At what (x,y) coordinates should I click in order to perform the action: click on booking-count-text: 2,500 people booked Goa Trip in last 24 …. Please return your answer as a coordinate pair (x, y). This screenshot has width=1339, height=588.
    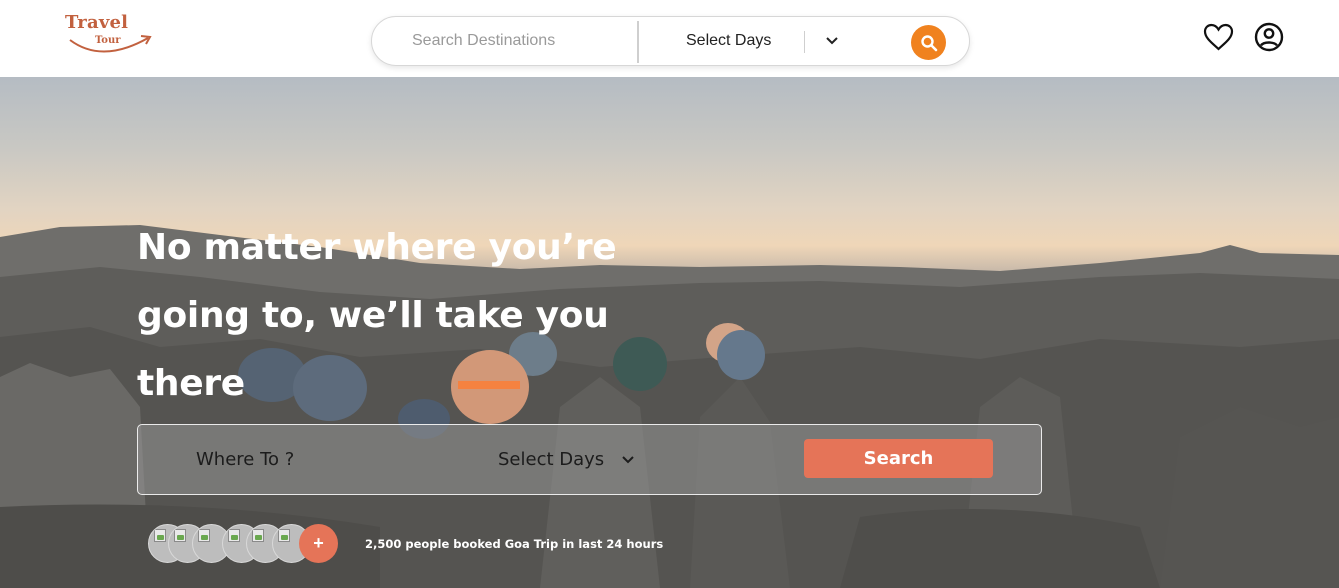
    Looking at the image, I should click on (514, 544).